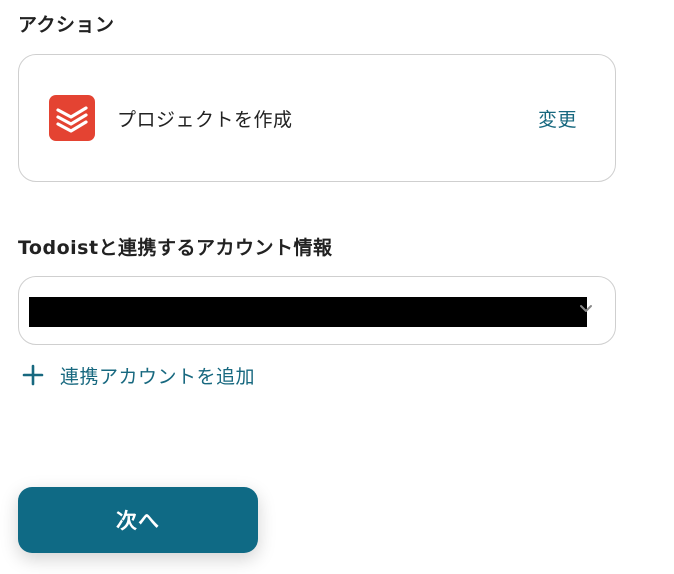 Image resolution: width=674 pixels, height=574 pixels. Describe the element at coordinates (138, 520) in the screenshot. I see `next-button: 次へ` at that location.